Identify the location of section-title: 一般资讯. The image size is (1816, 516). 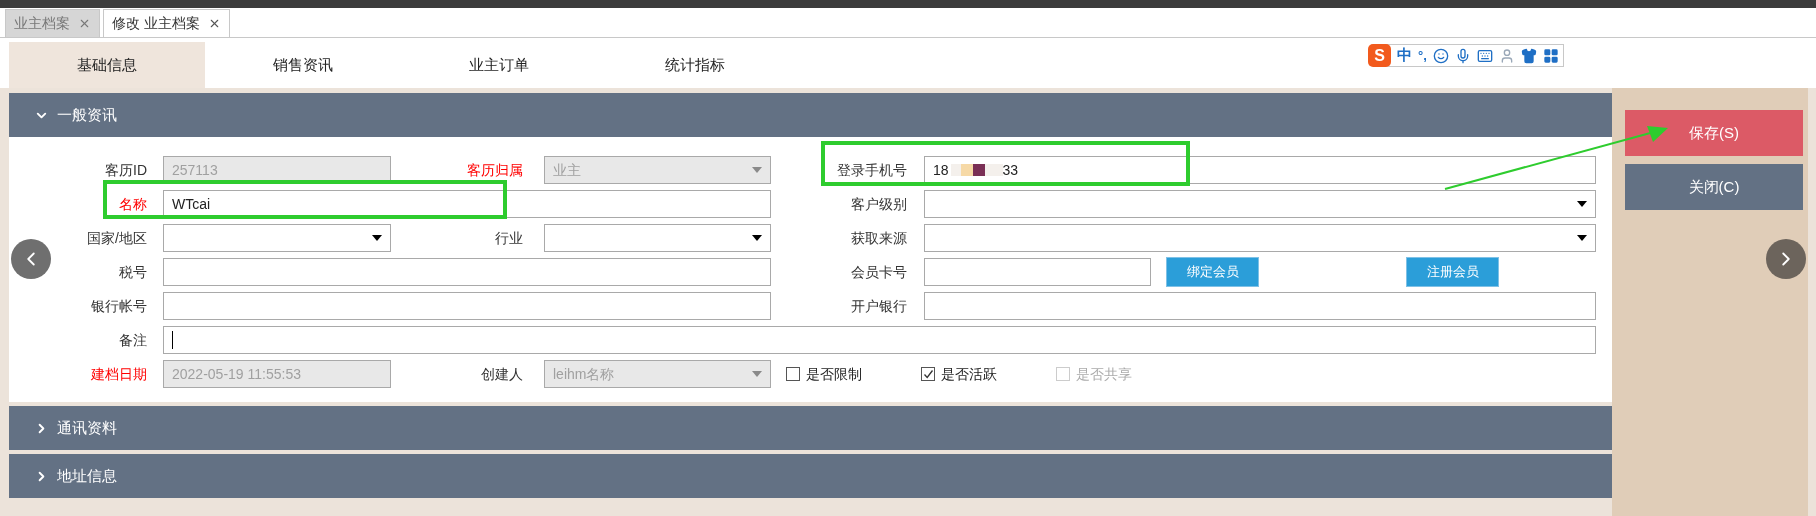
(87, 114).